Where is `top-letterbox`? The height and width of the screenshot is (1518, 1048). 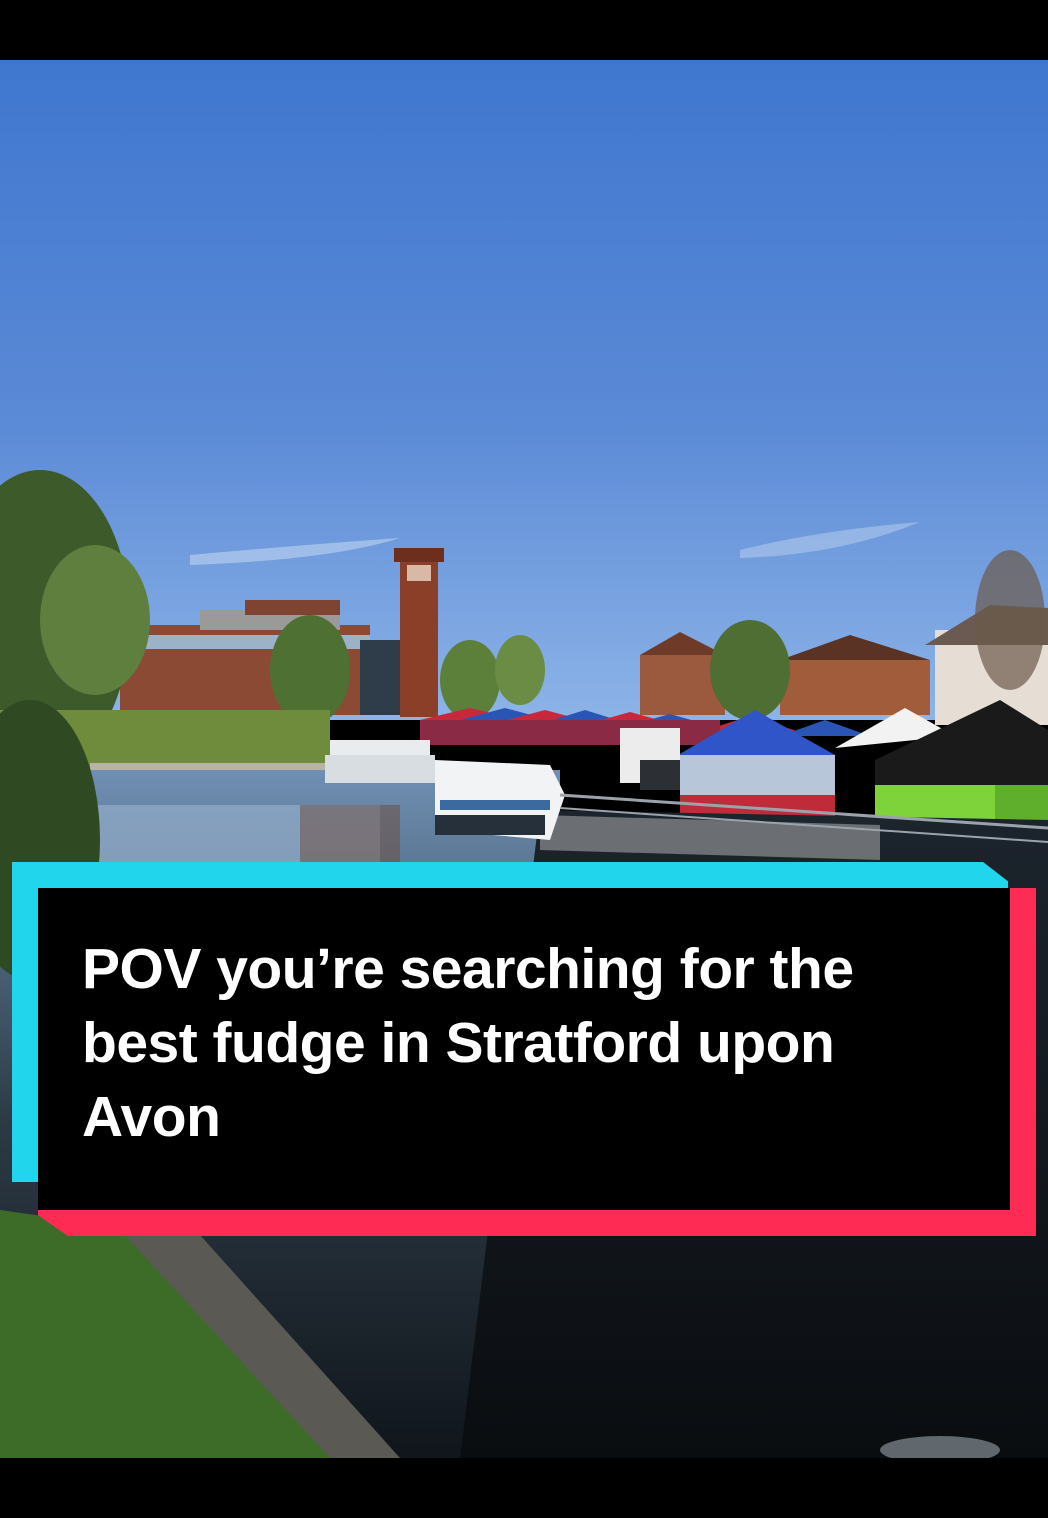 top-letterbox is located at coordinates (524, 30).